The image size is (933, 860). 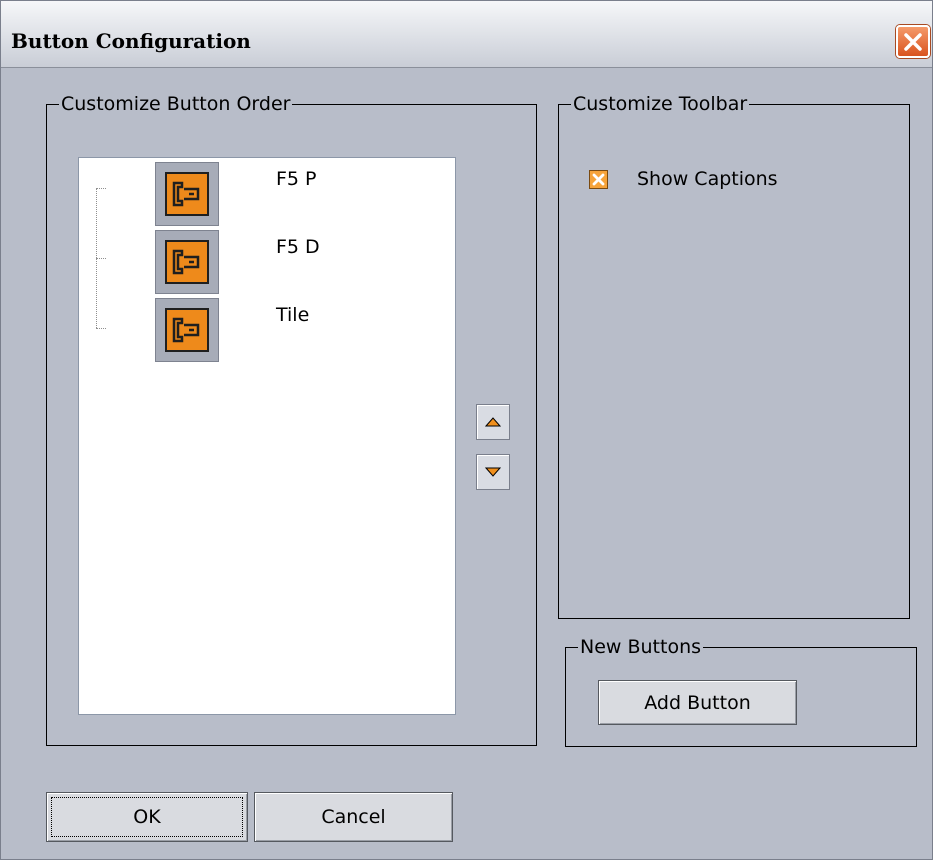 I want to click on check-x-icon, so click(x=598, y=179).